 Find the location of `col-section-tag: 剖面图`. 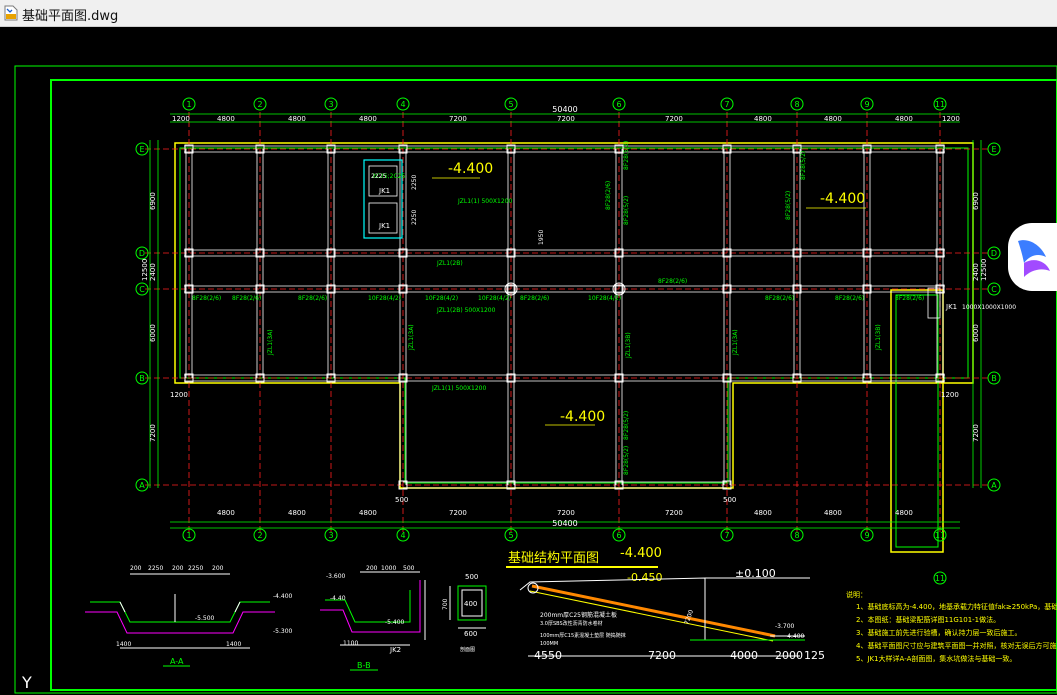

col-section-tag: 剖面图 is located at coordinates (467, 649).